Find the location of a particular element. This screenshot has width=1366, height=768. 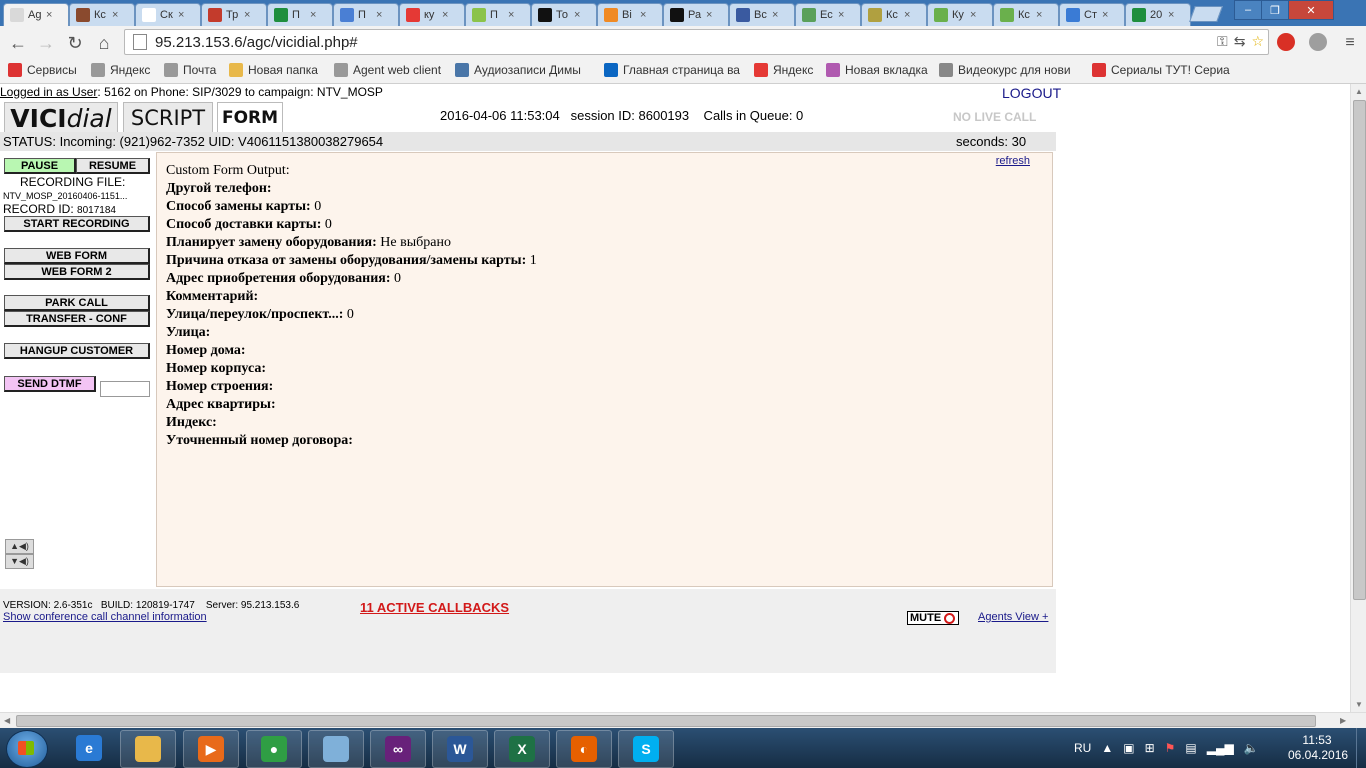

browser-tab: Вс × is located at coordinates (762, 14).